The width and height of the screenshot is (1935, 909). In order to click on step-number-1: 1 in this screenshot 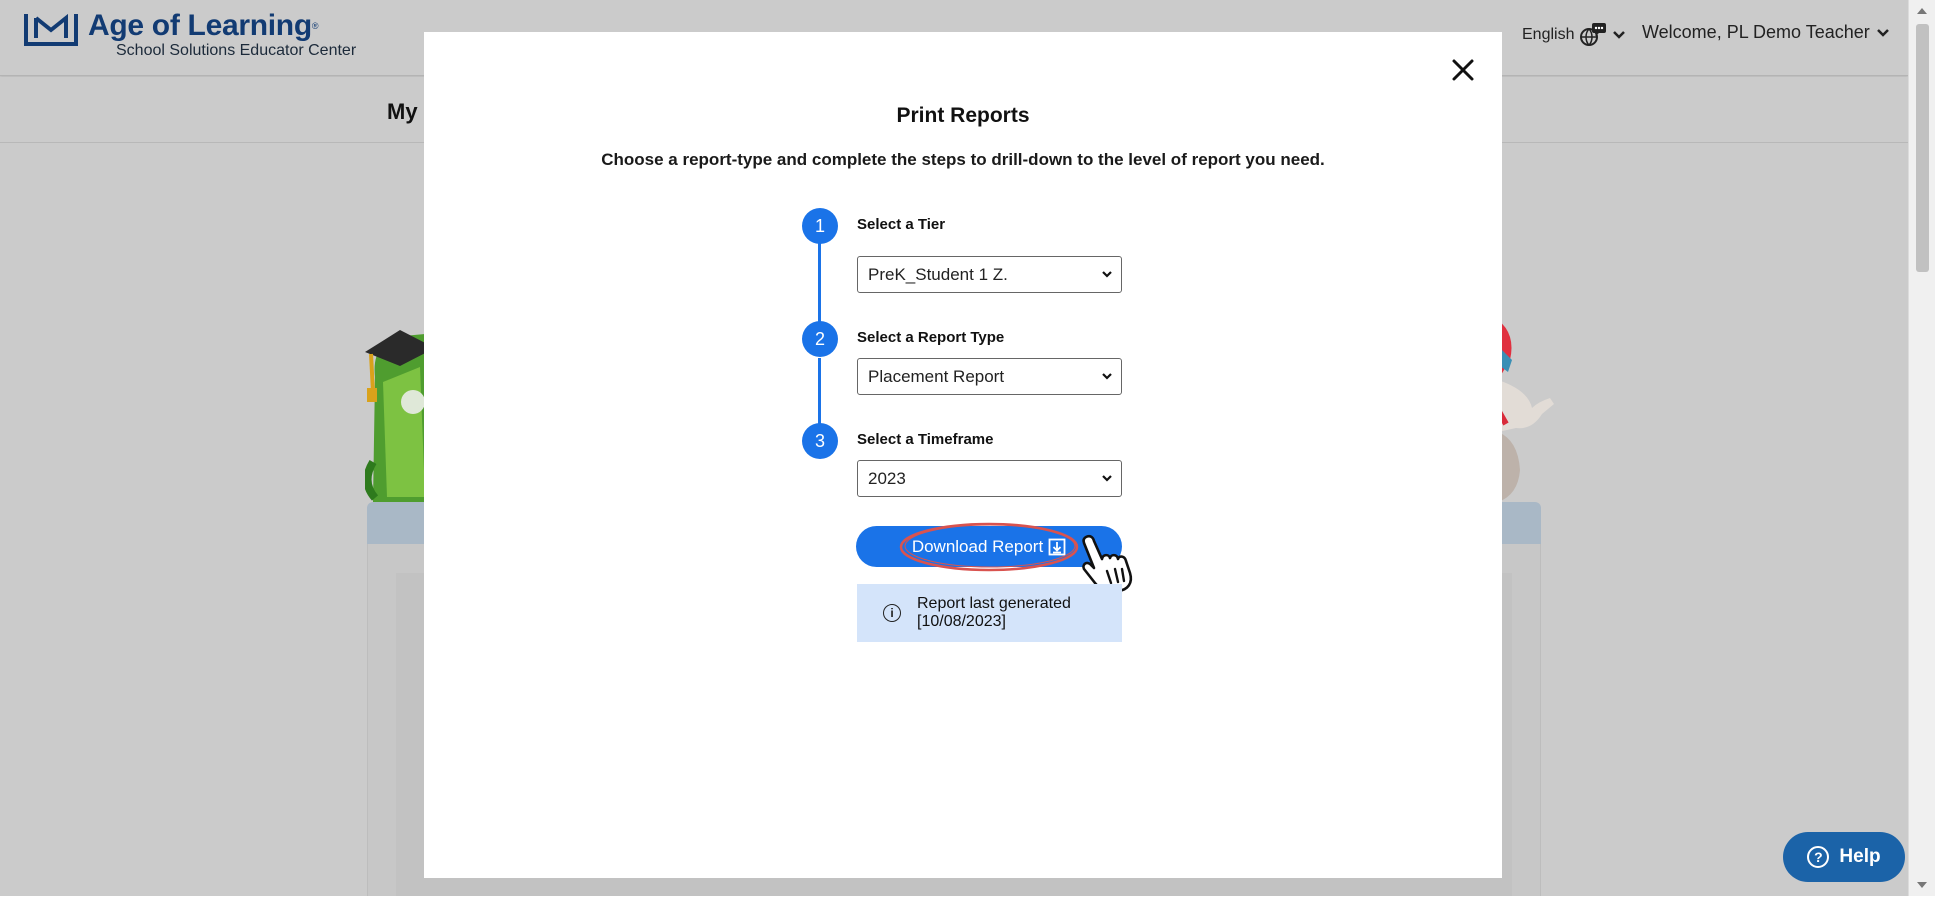, I will do `click(820, 226)`.